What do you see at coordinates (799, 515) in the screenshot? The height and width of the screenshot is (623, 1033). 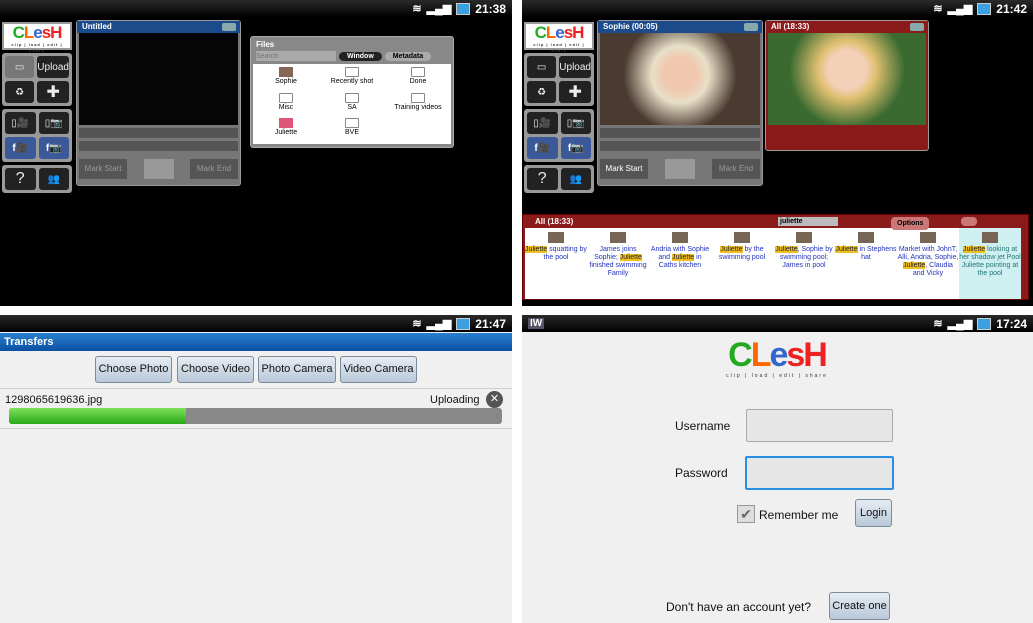 I see `remember-me-label: Remember me` at bounding box center [799, 515].